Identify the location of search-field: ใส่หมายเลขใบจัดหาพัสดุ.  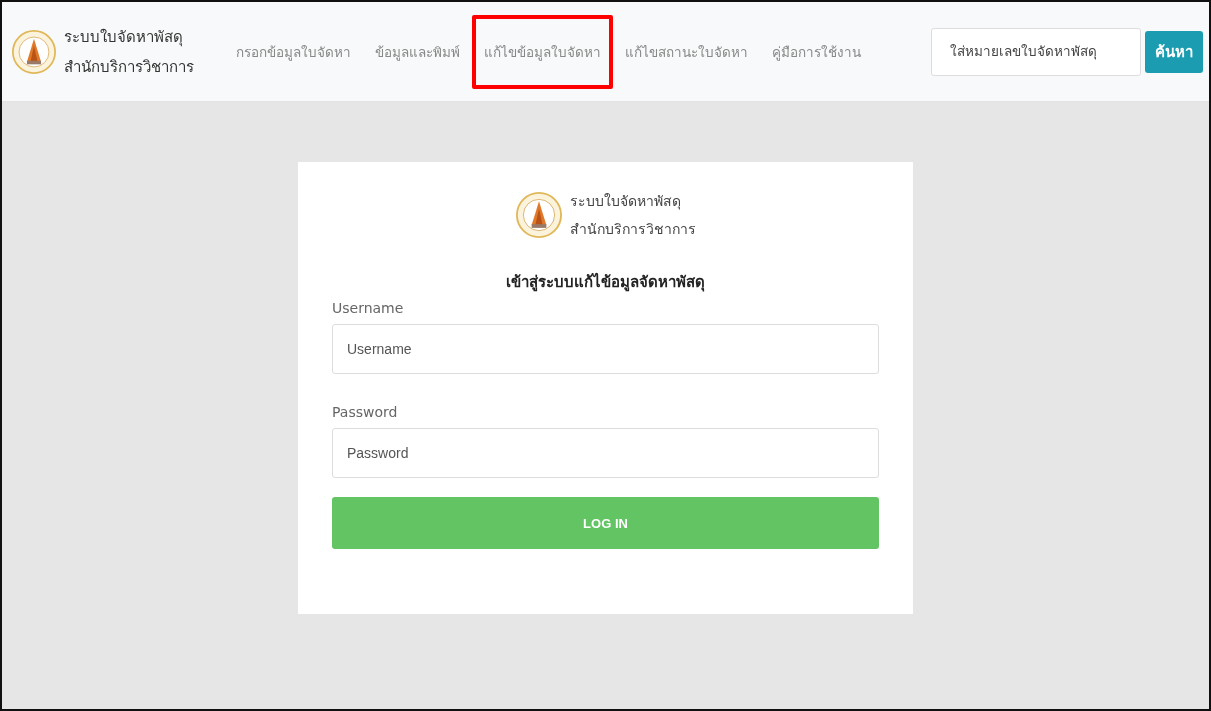
(1036, 51).